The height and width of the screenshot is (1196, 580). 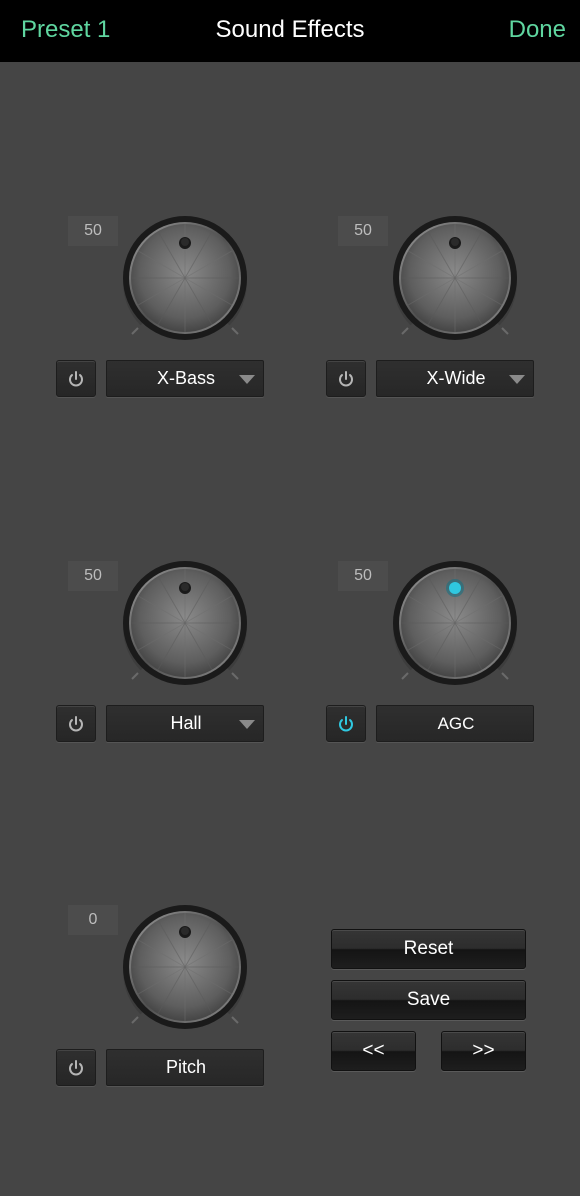 What do you see at coordinates (185, 723) in the screenshot?
I see `effect-select: Hall` at bounding box center [185, 723].